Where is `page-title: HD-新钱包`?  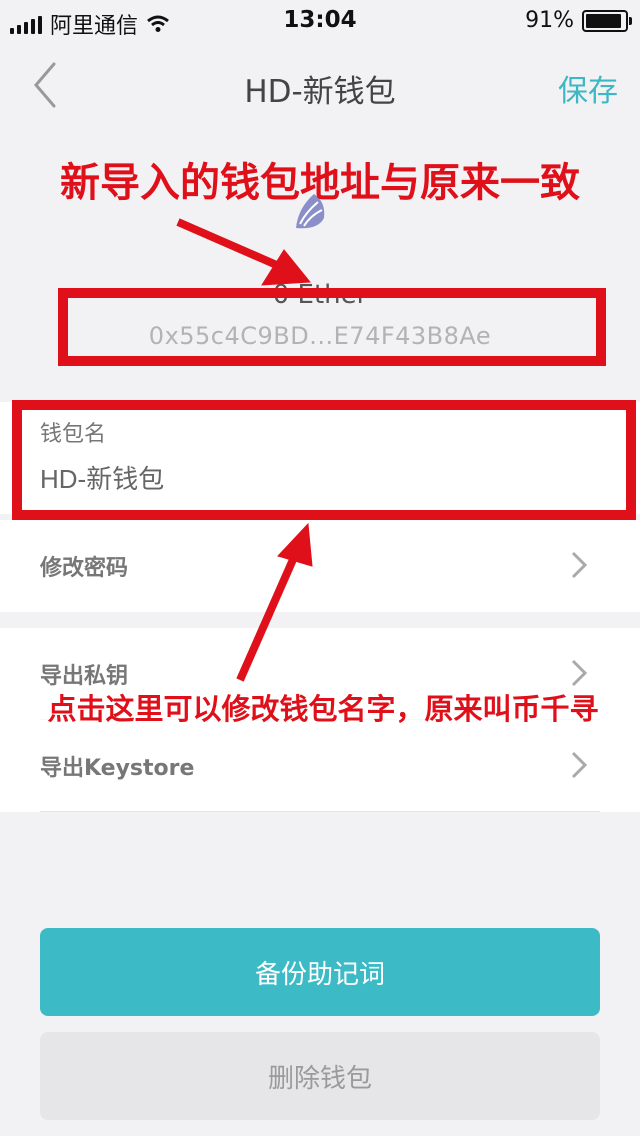
page-title: HD-新钱包 is located at coordinates (320, 92).